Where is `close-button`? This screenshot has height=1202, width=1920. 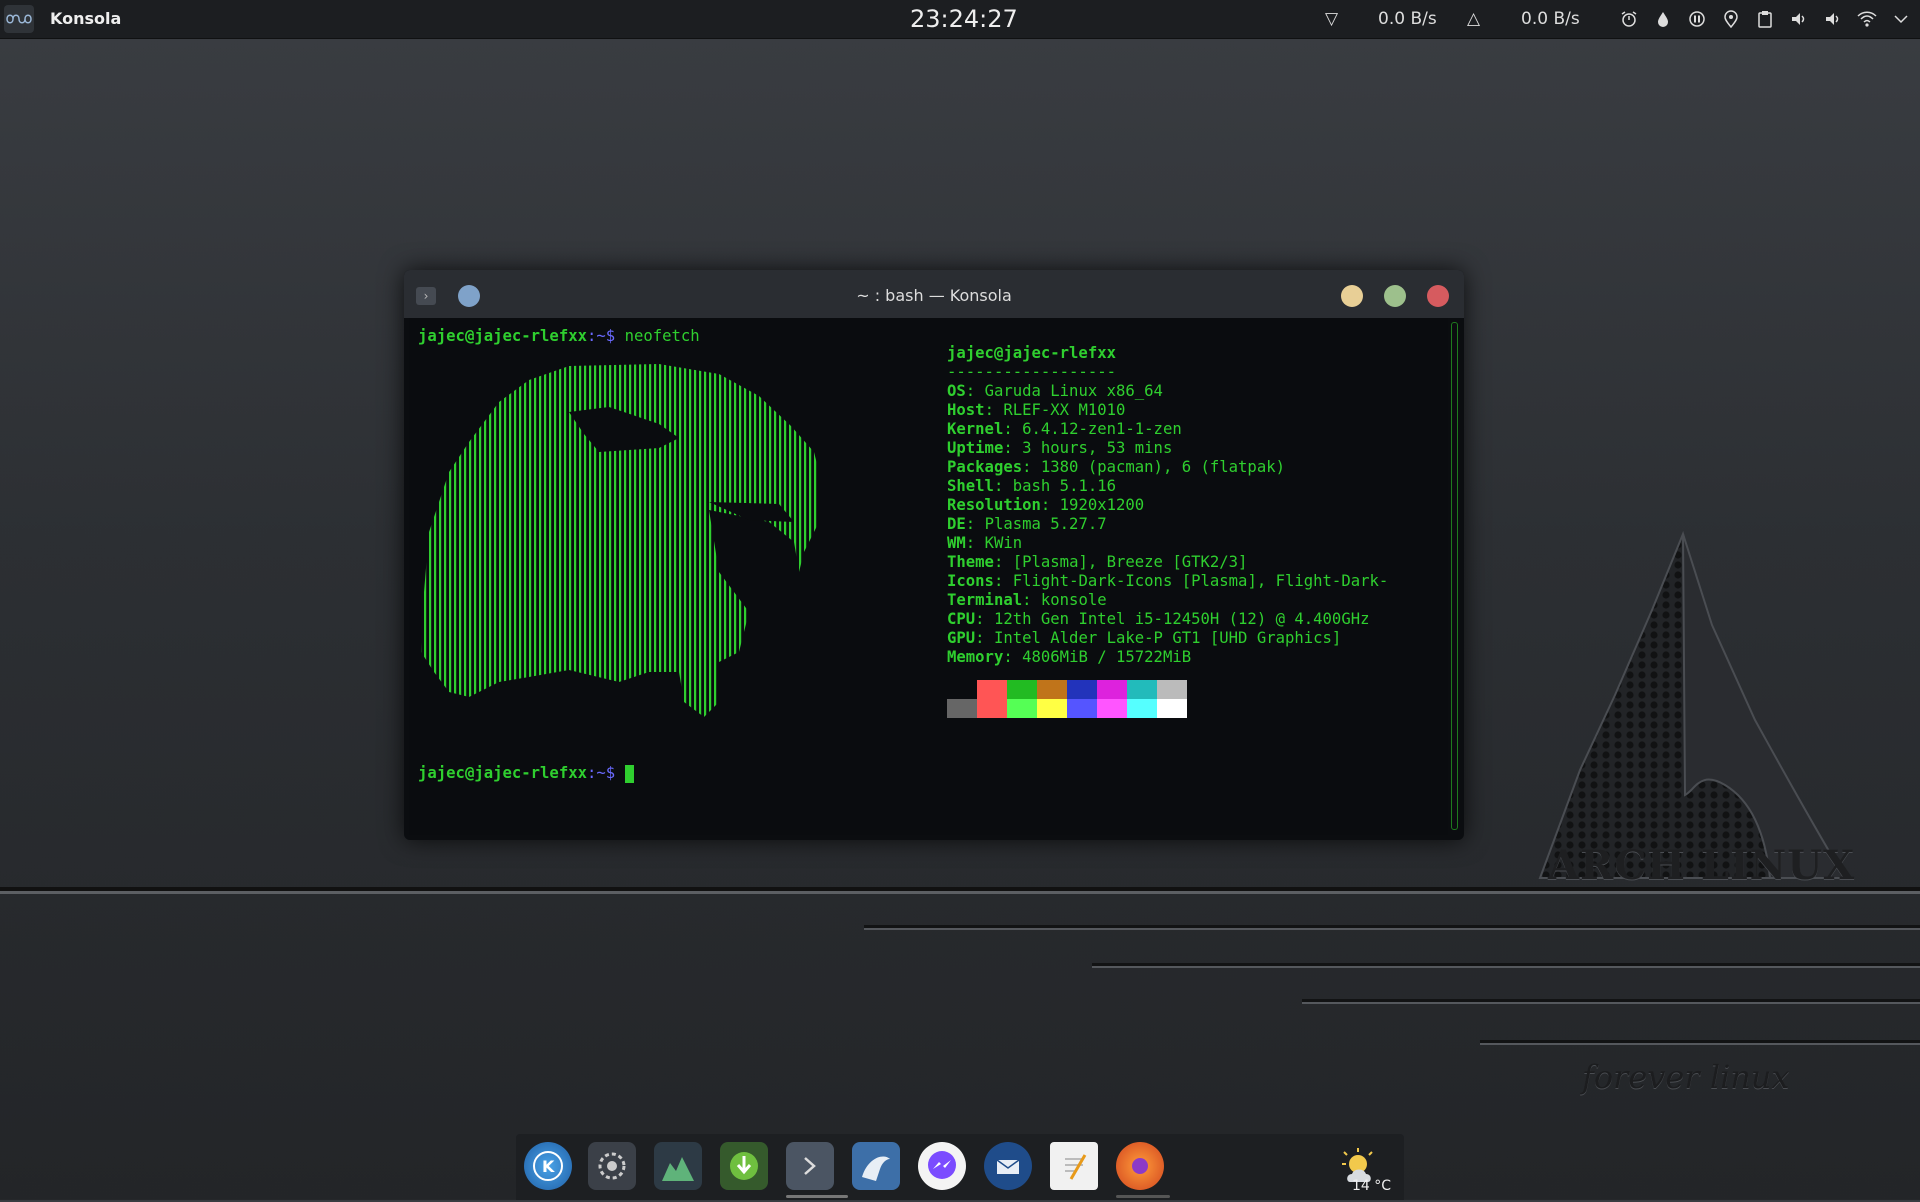 close-button is located at coordinates (1438, 296).